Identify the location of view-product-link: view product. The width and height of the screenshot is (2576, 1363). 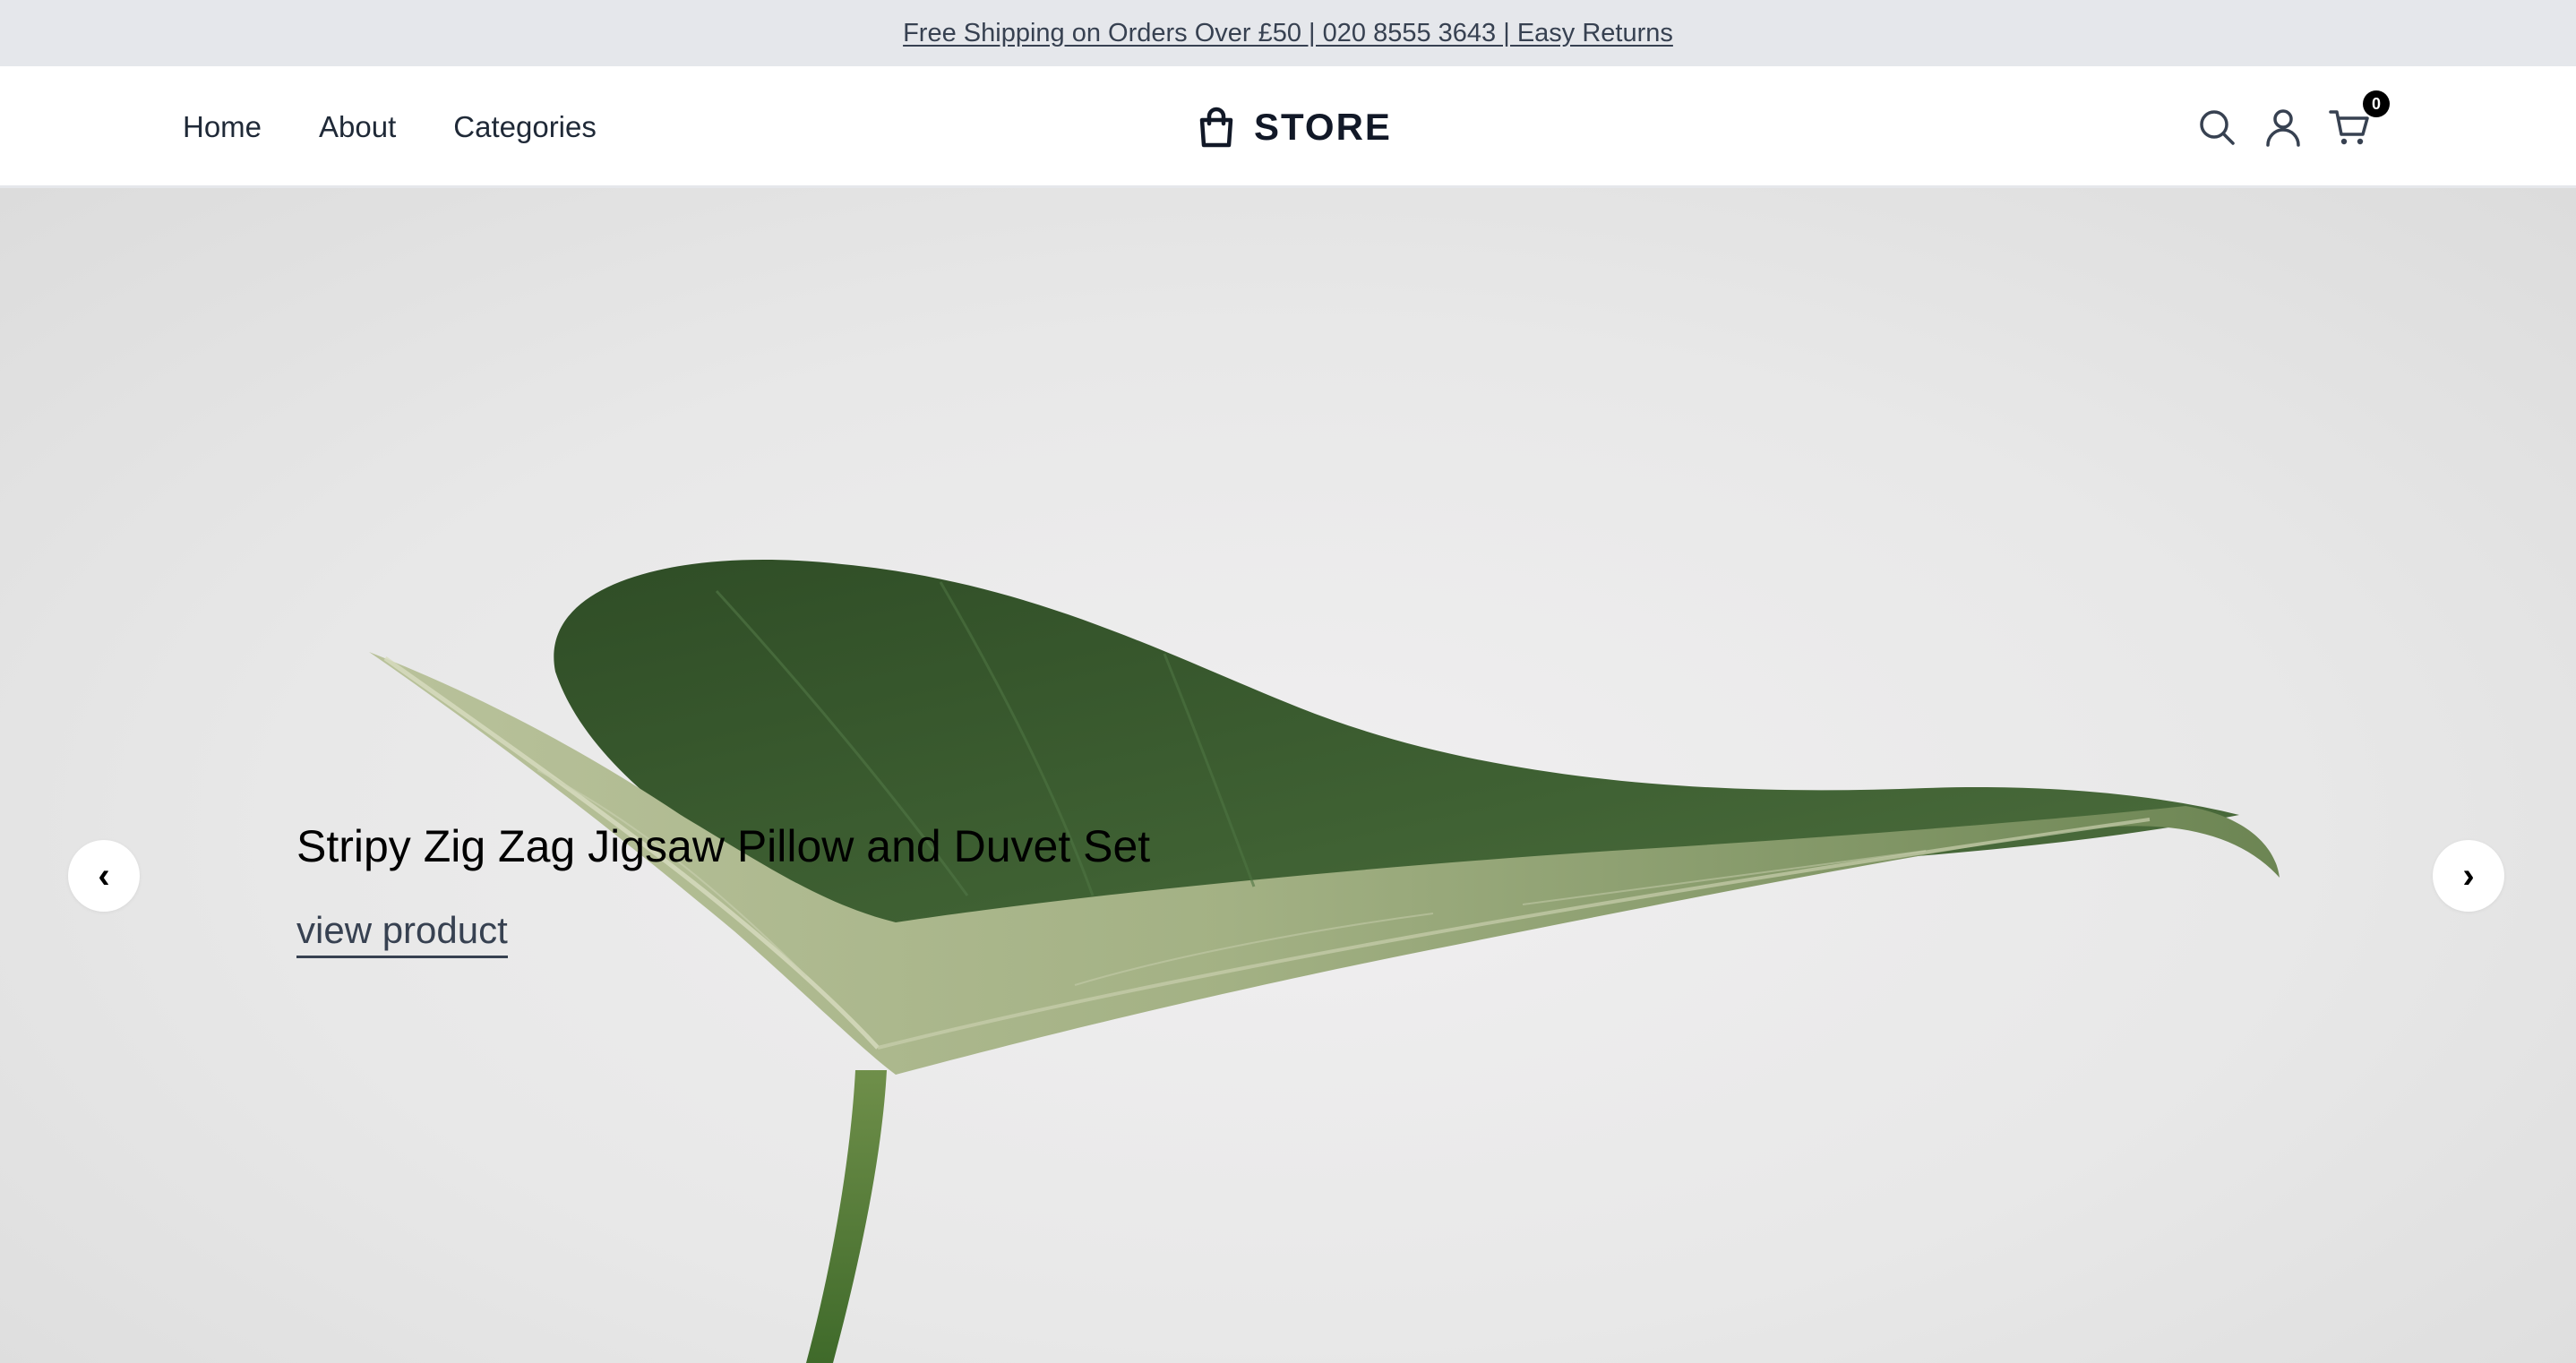
(402, 933).